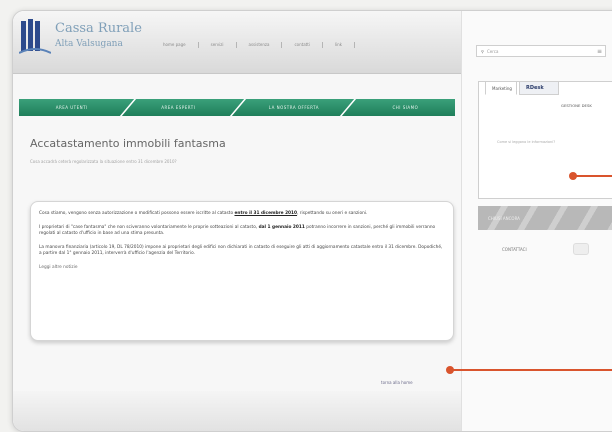  I want to click on contact-label: CONTATTACI, so click(514, 249).